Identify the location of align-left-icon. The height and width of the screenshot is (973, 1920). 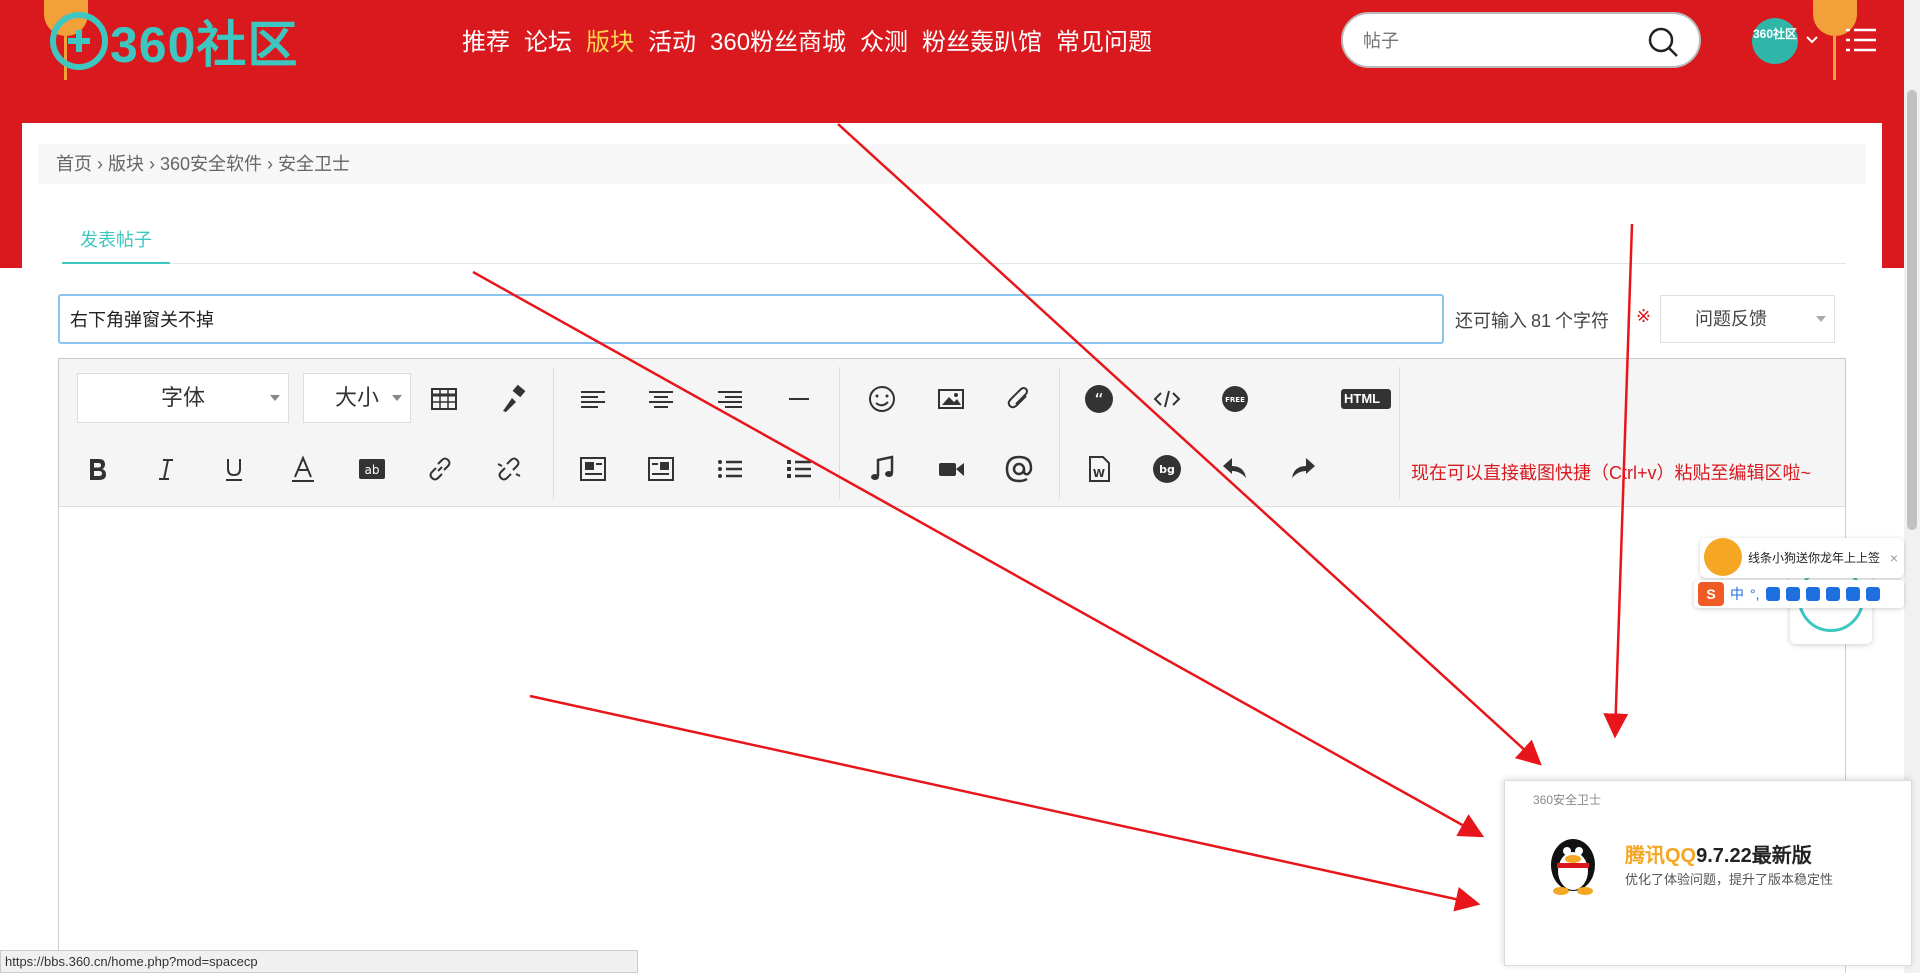
(593, 399).